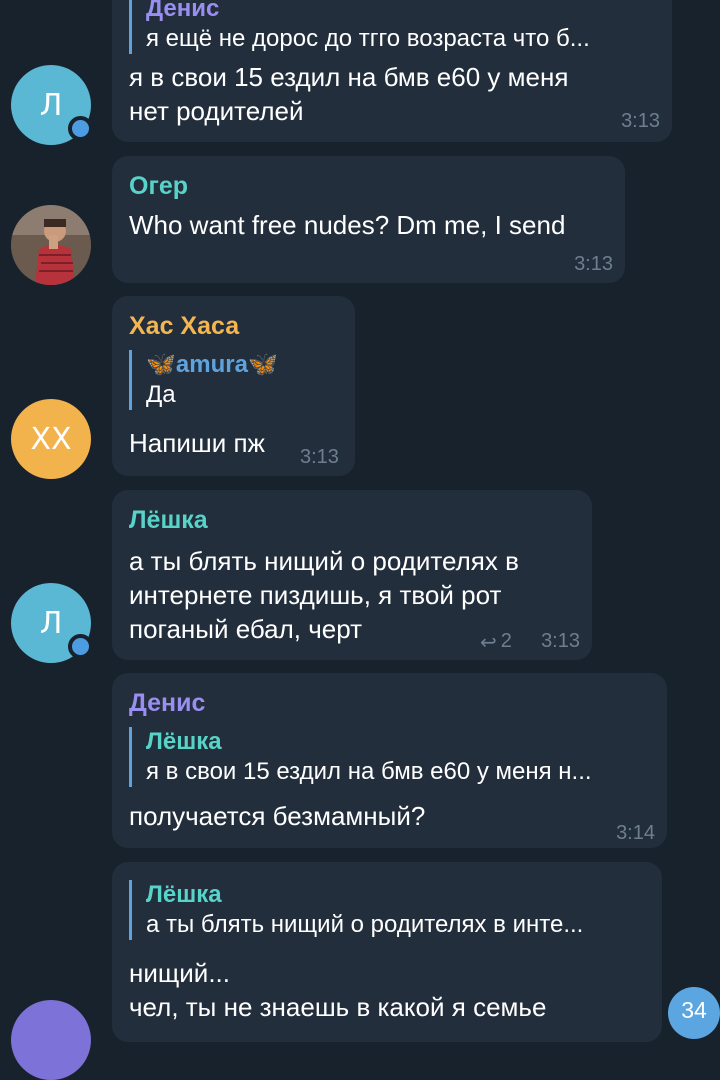 The height and width of the screenshot is (1080, 720). What do you see at coordinates (168, 520) in the screenshot?
I see `sender-name: Лёшка` at bounding box center [168, 520].